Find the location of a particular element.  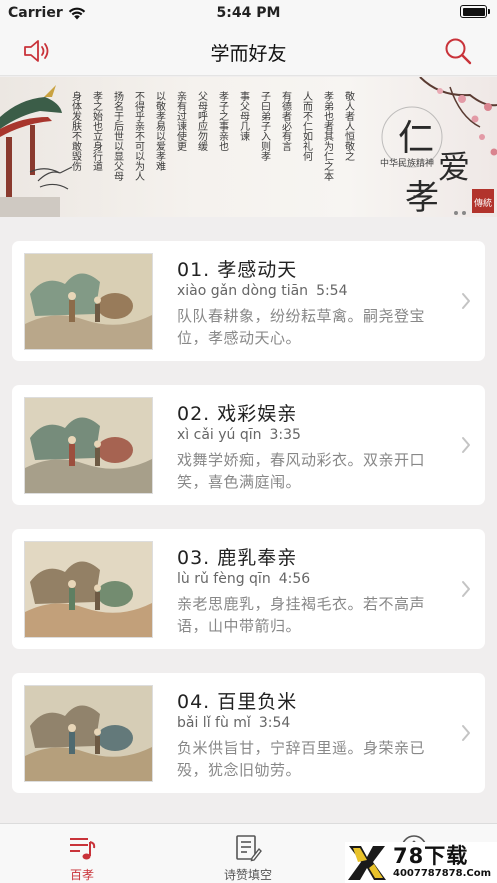

banner-text-column: 敬人者人恒敬之 is located at coordinates (349, 125).